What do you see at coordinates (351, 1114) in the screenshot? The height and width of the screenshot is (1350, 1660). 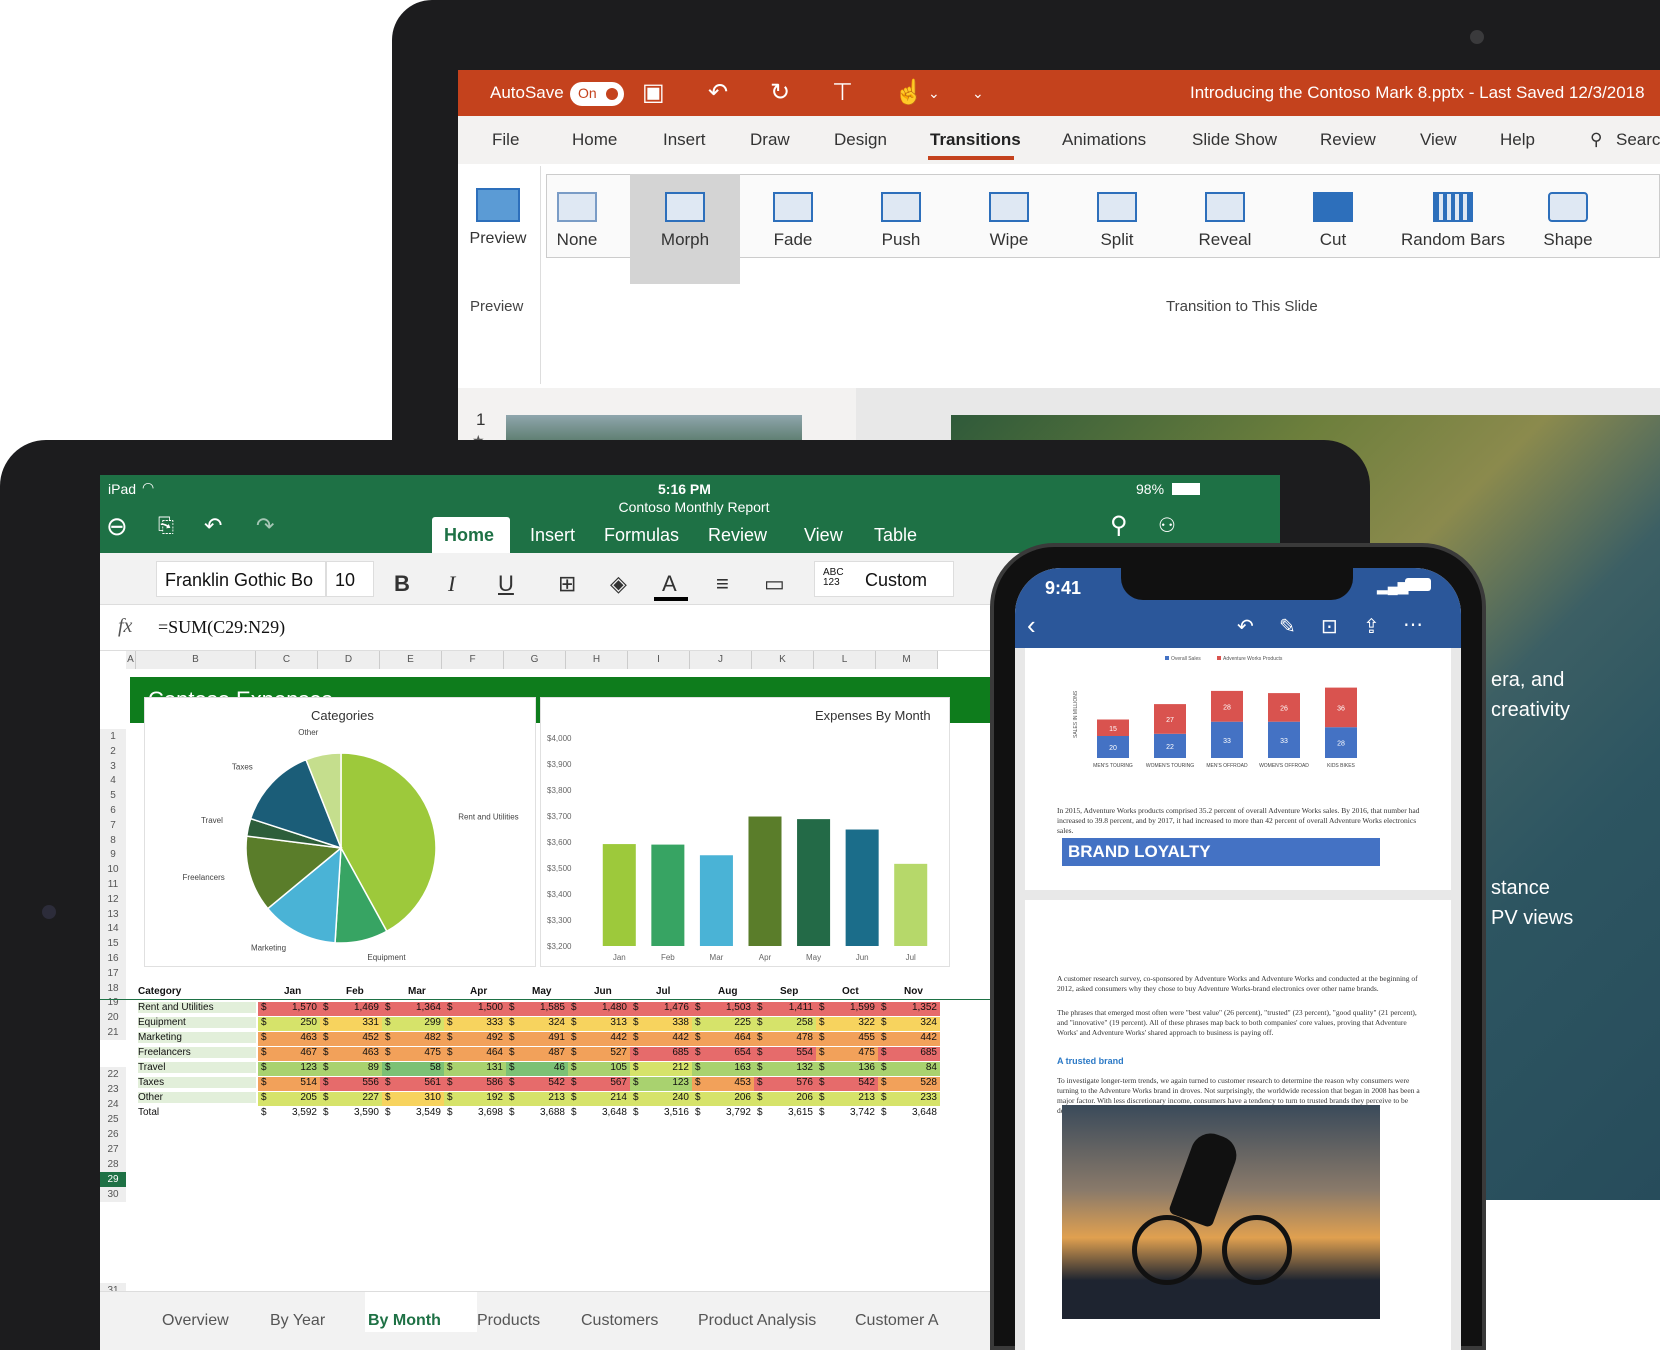 I see `value-cell: $3,590` at bounding box center [351, 1114].